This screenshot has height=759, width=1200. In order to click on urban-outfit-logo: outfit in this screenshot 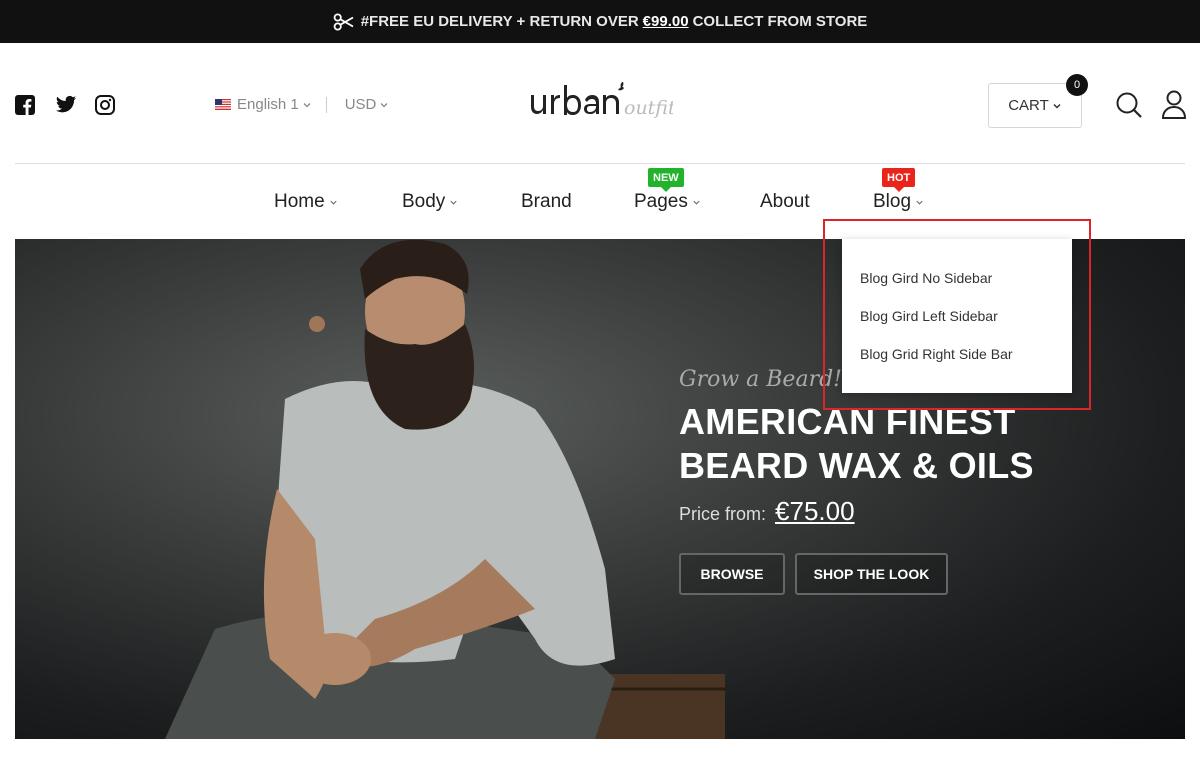, I will do `click(600, 103)`.